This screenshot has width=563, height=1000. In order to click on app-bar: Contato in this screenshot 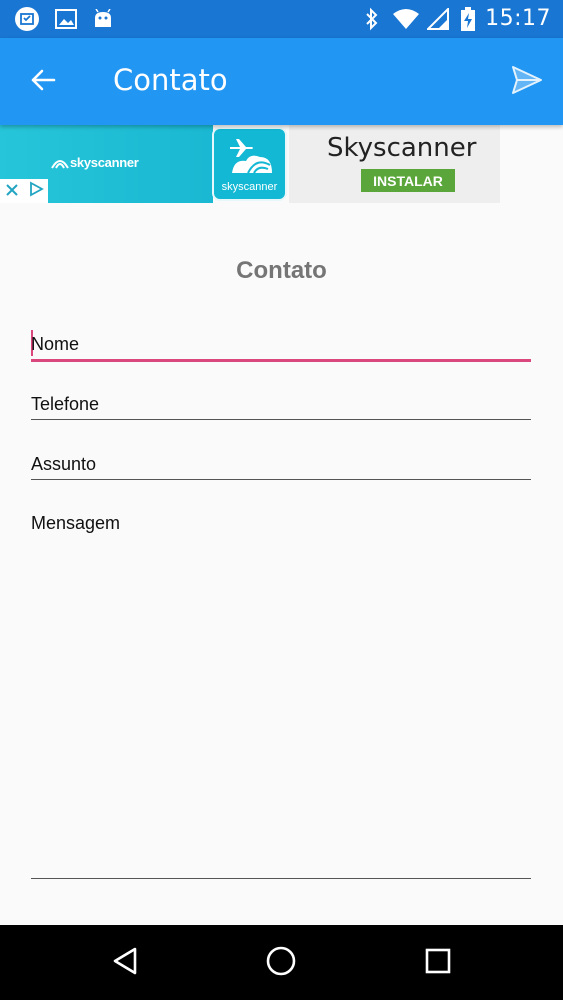, I will do `click(281, 81)`.